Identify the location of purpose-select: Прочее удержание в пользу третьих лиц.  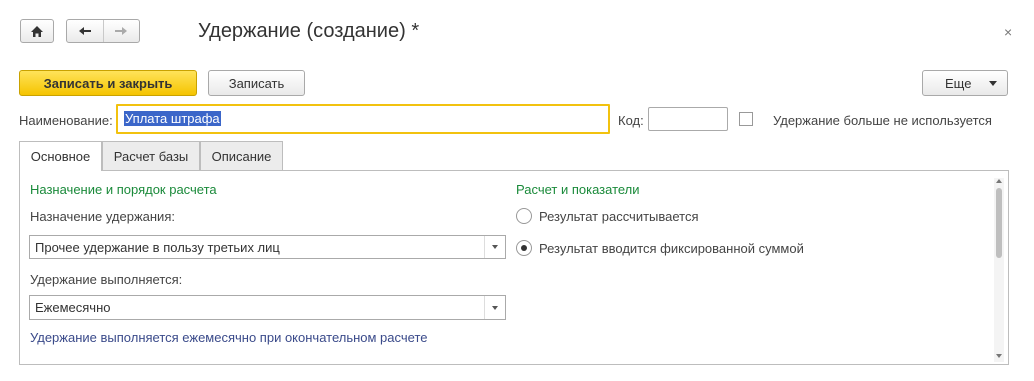
(267, 247).